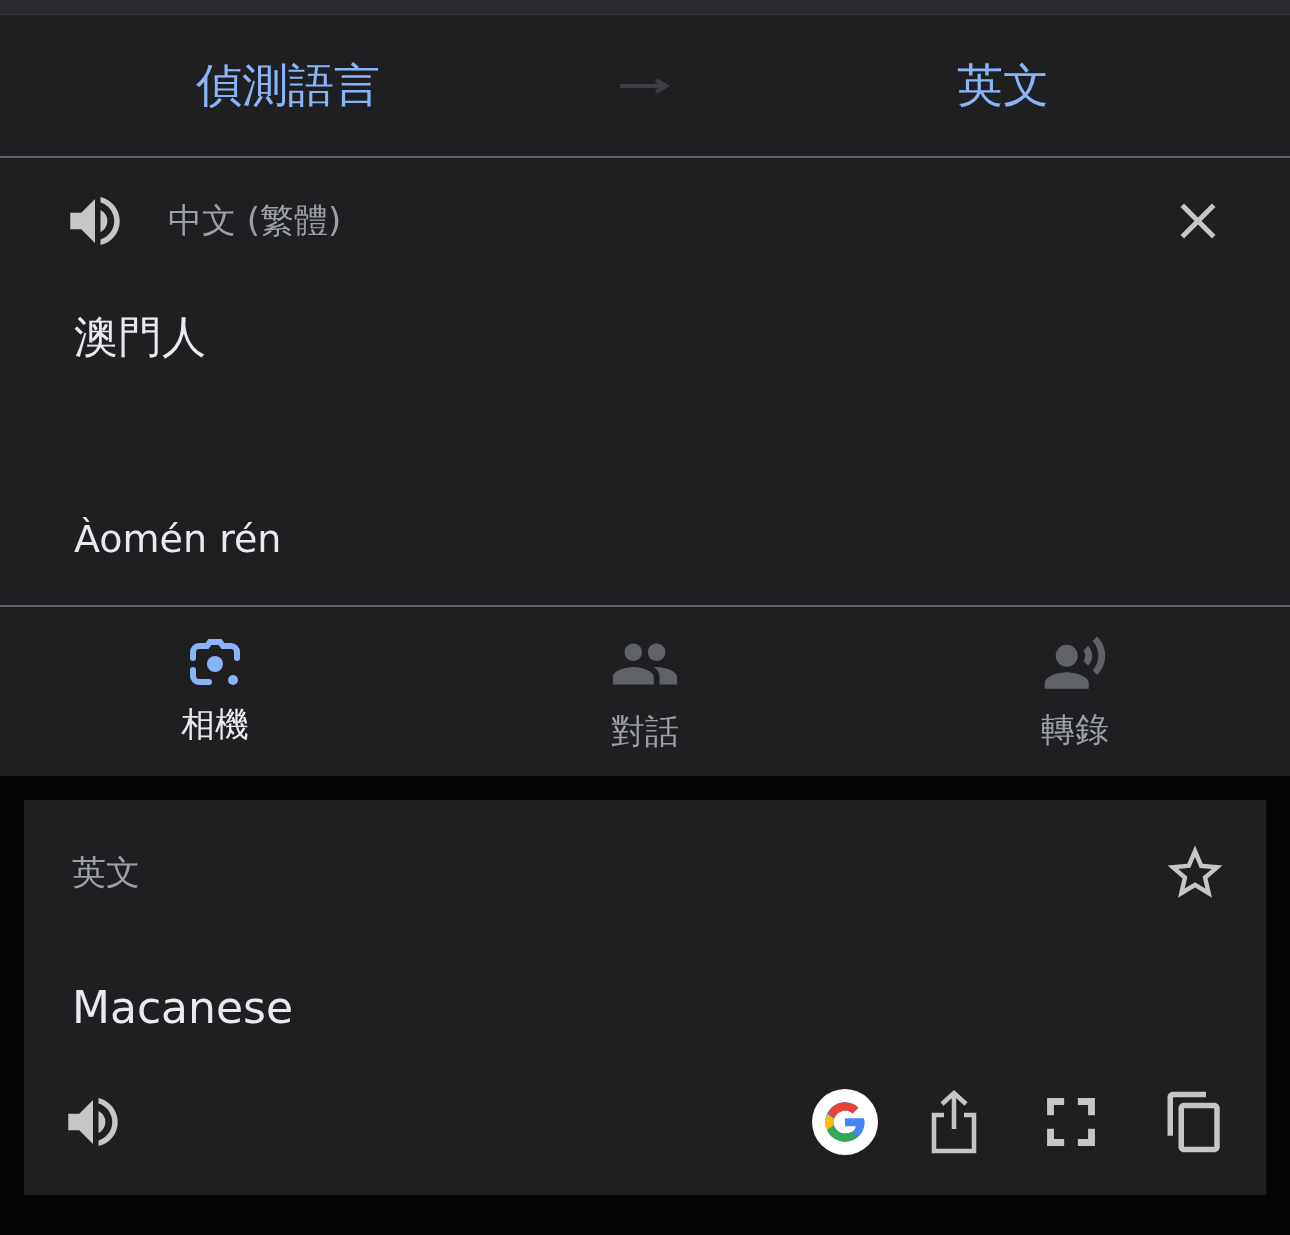 This screenshot has width=1290, height=1235. I want to click on arrow-icon, so click(645, 85).